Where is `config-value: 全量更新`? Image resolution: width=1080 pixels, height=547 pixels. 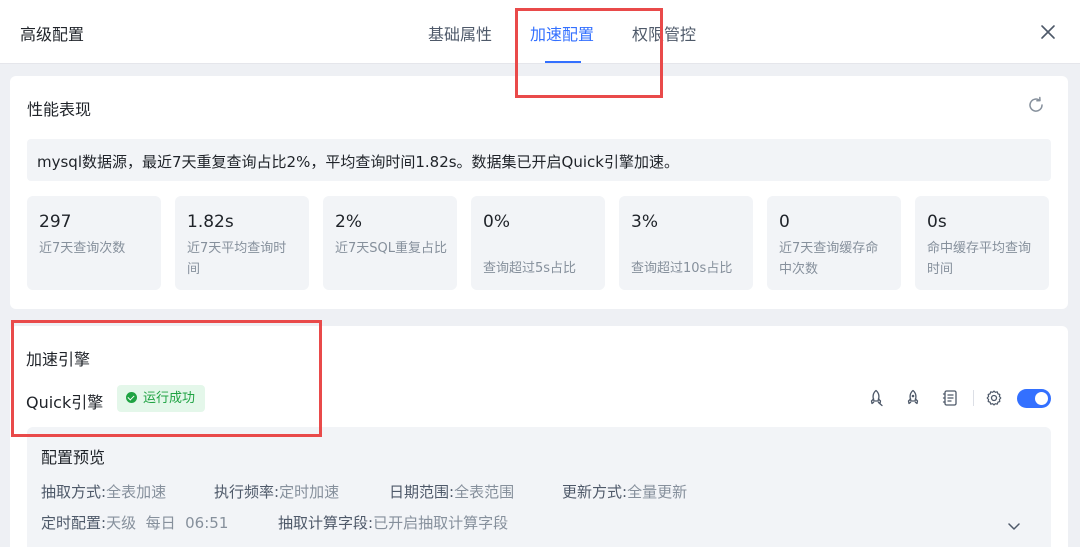 config-value: 全量更新 is located at coordinates (657, 492).